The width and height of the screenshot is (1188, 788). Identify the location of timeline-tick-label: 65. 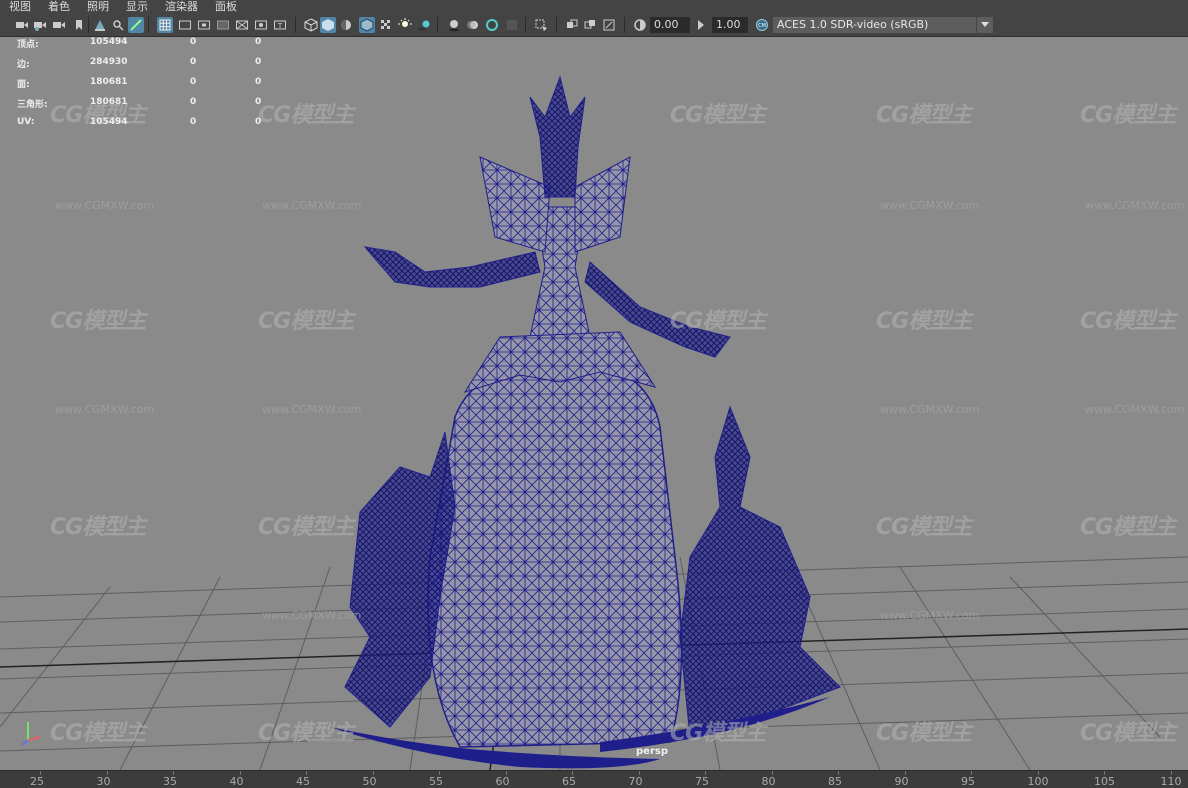
(569, 781).